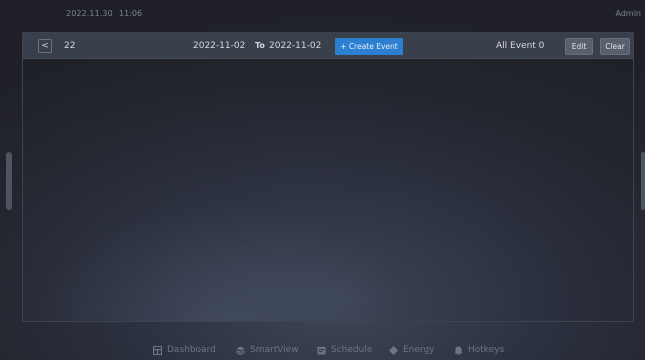  I want to click on chevron-left-icon: <, so click(45, 46).